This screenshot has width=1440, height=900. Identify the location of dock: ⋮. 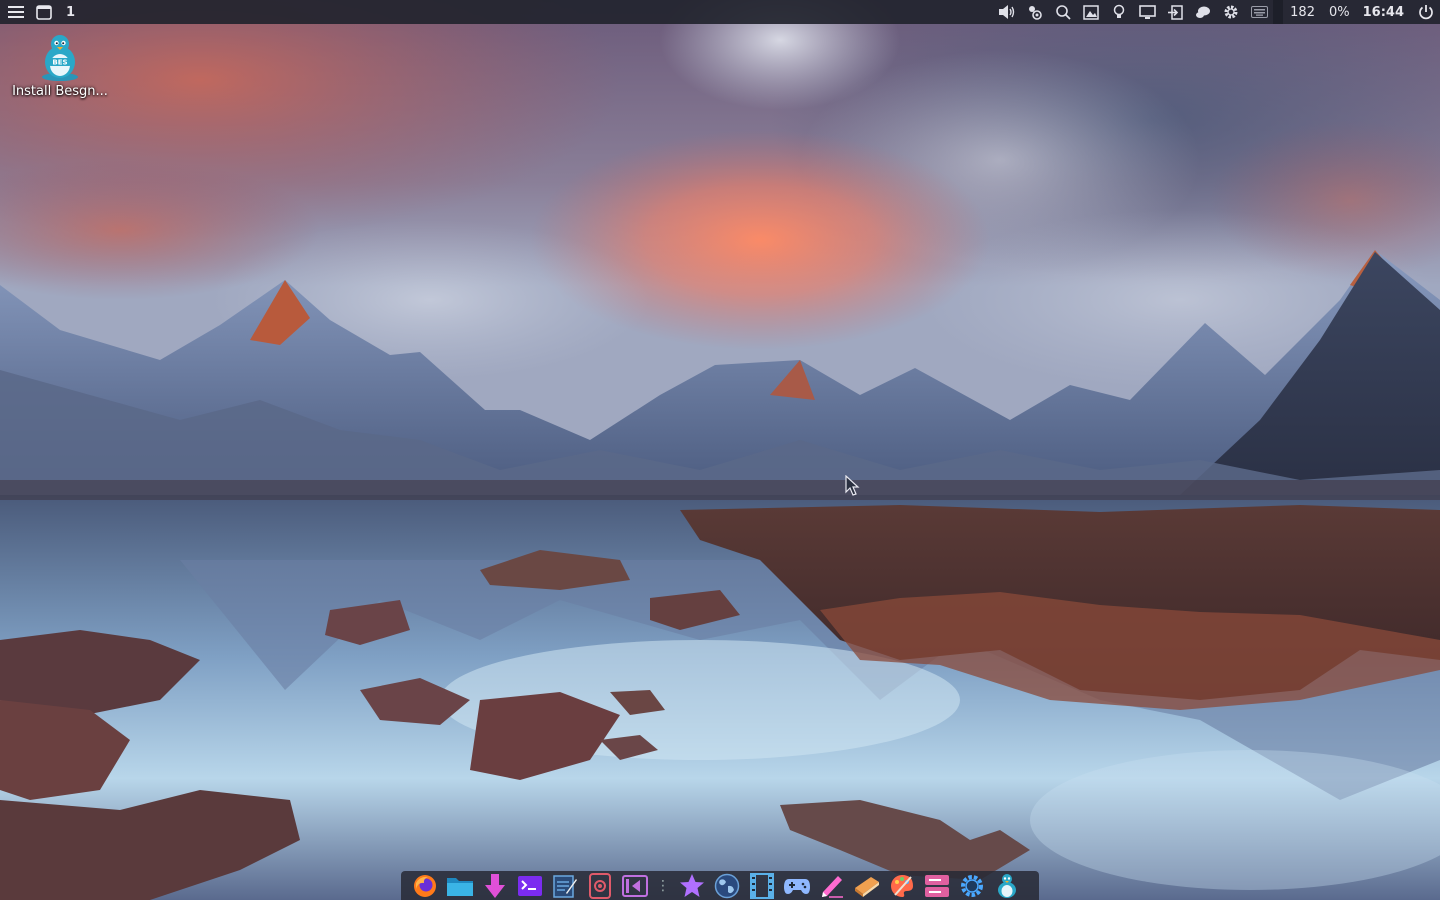
(720, 885).